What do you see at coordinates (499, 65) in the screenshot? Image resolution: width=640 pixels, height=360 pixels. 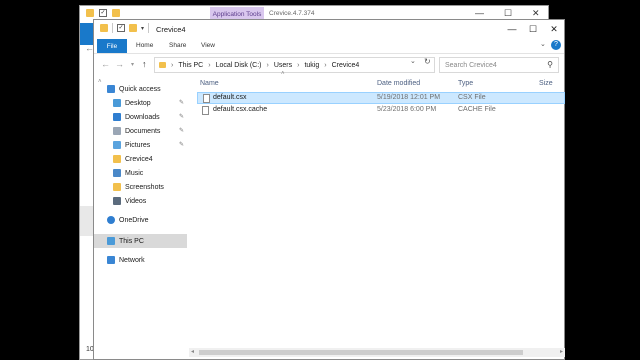 I see `search-input: Search Crevice4 ⚲` at bounding box center [499, 65].